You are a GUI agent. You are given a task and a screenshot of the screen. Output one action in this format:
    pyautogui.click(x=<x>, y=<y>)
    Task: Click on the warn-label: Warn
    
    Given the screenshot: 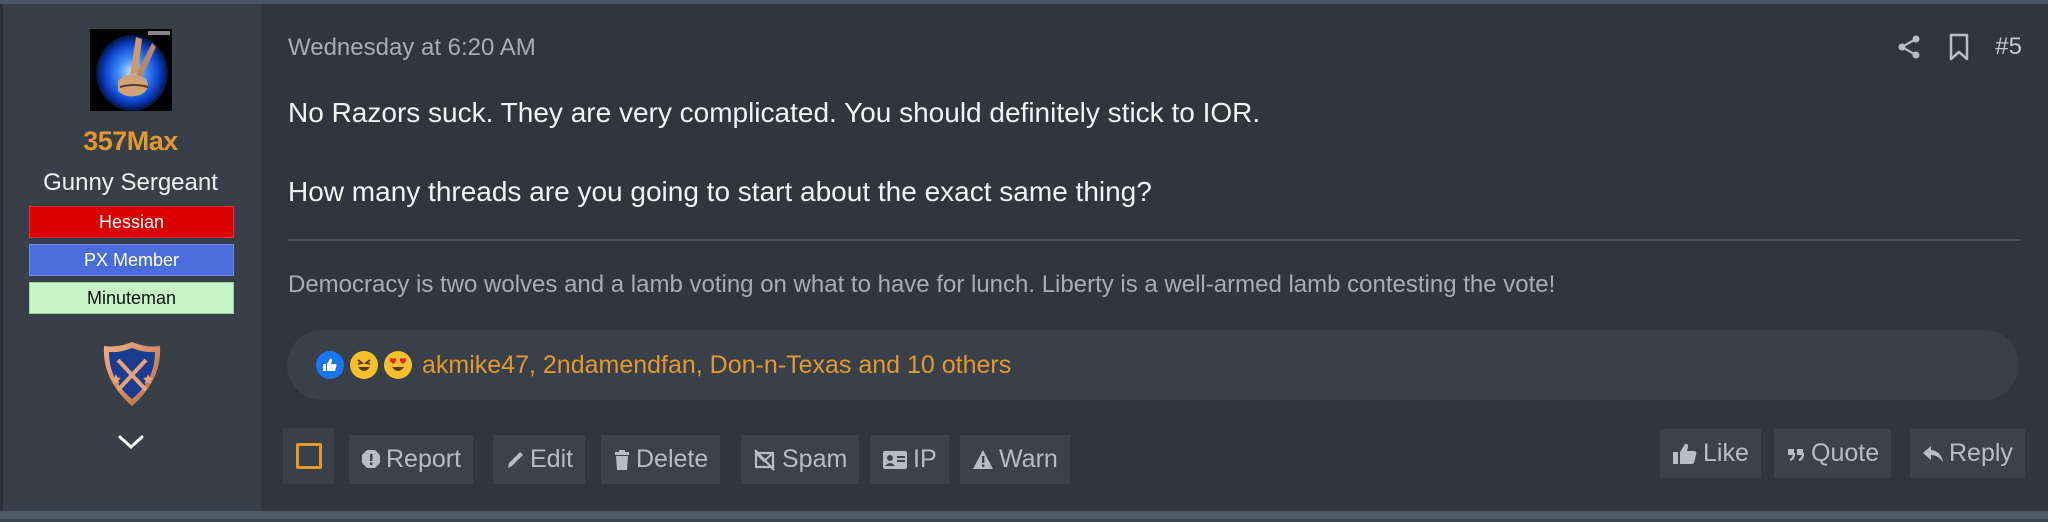 What is the action you would take?
    pyautogui.click(x=1028, y=459)
    